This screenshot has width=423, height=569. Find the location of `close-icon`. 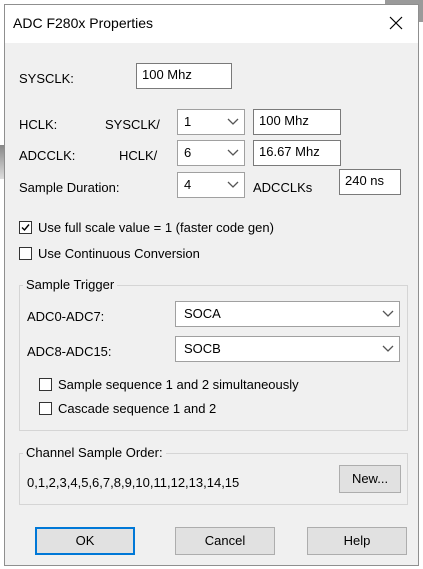

close-icon is located at coordinates (396, 23).